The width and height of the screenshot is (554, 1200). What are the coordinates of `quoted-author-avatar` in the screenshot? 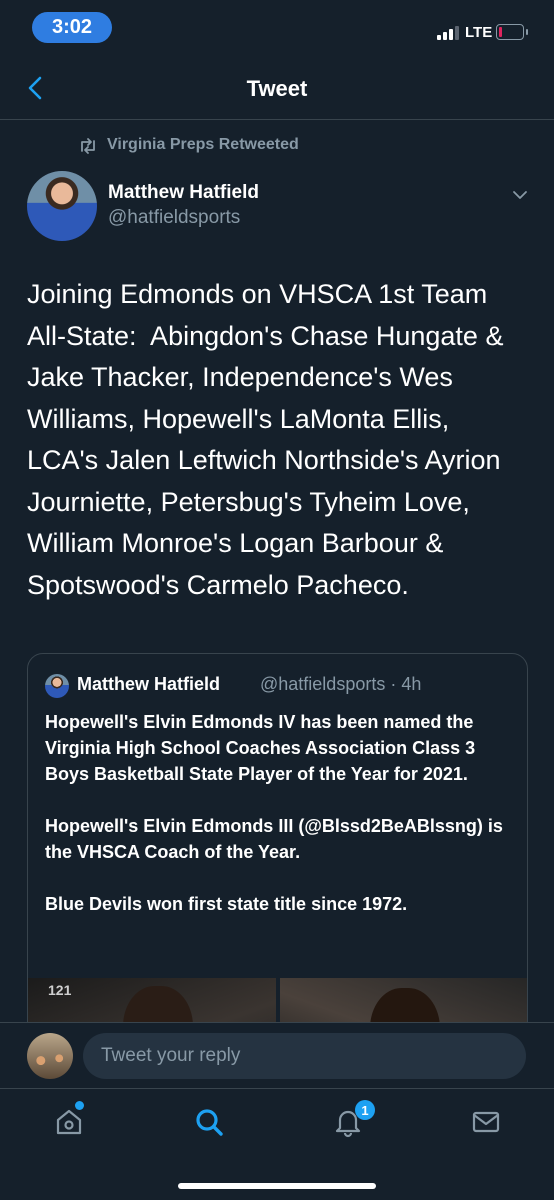 It's located at (57, 686).